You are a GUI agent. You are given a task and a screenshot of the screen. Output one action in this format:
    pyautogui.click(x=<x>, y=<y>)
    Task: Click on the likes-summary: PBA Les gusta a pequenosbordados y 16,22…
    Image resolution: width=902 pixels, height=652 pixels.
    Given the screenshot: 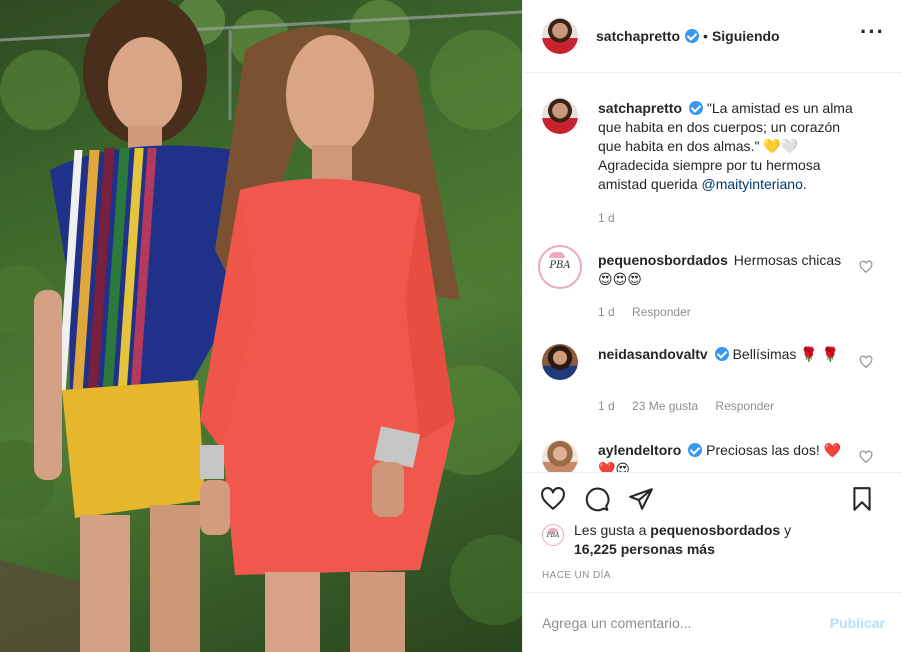 What is the action you would take?
    pyautogui.click(x=678, y=540)
    